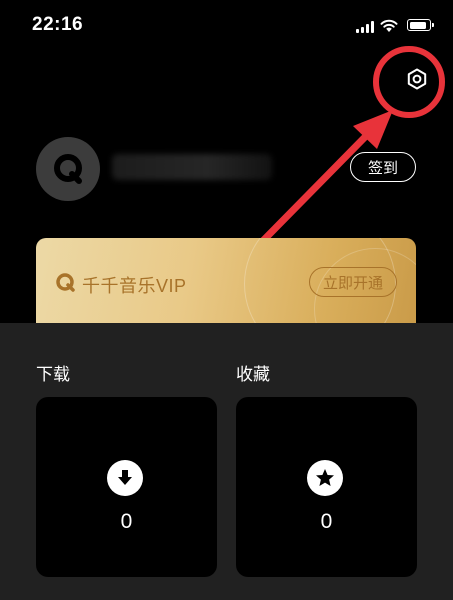 Image resolution: width=453 pixels, height=600 pixels. Describe the element at coordinates (409, 82) in the screenshot. I see `annotation-highlight-ring` at that location.